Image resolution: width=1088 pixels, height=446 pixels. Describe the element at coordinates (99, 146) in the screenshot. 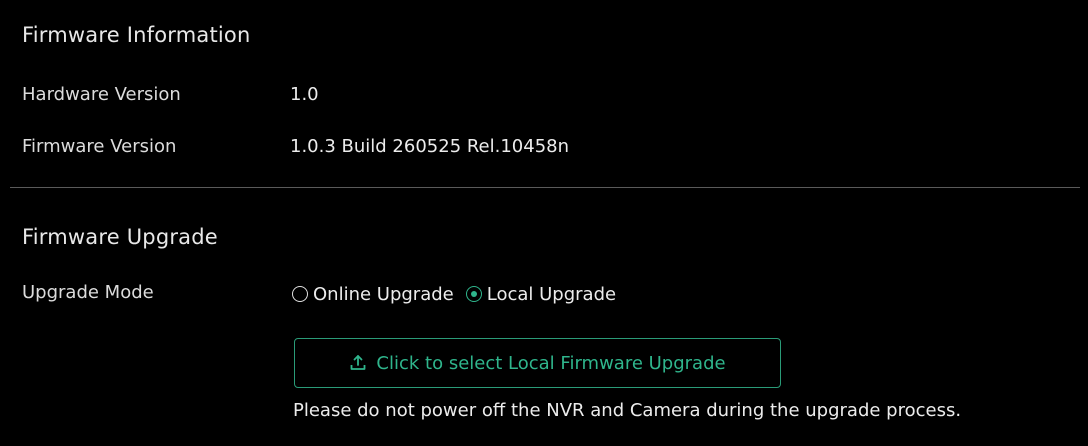

I see `firmware-version-label: Firmware Version` at that location.